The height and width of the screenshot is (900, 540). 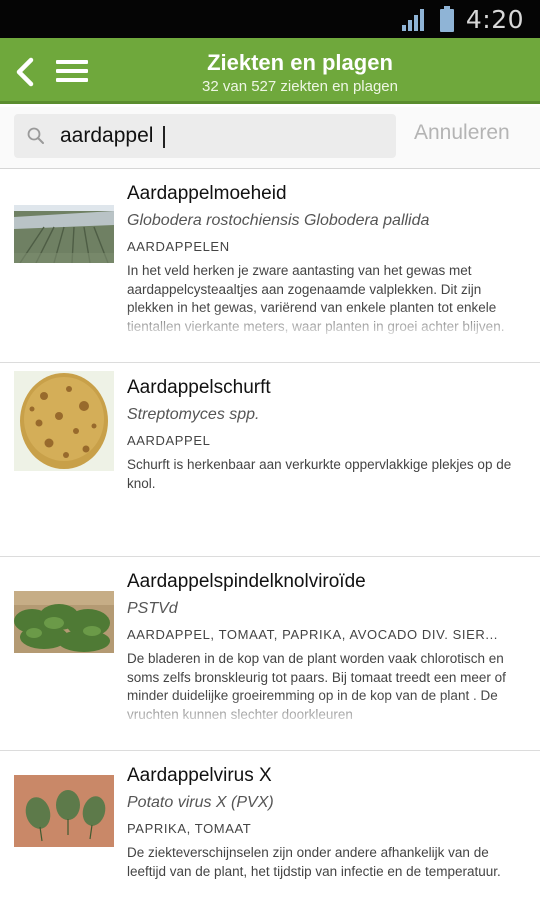 What do you see at coordinates (200, 802) in the screenshot?
I see `item-latin-name: Potato virus X (PVX)` at bounding box center [200, 802].